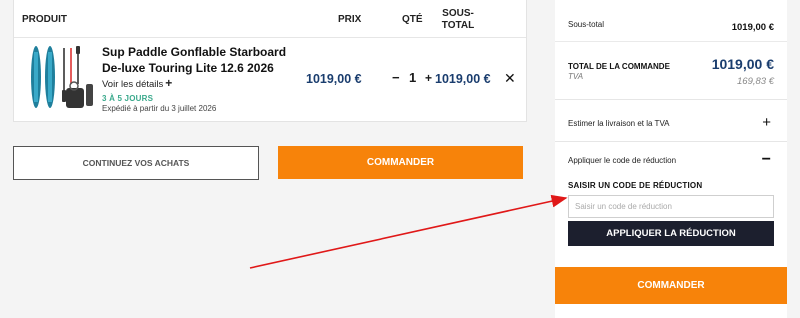 The height and width of the screenshot is (318, 800). What do you see at coordinates (133, 84) in the screenshot?
I see `details-label: Voir les détails` at bounding box center [133, 84].